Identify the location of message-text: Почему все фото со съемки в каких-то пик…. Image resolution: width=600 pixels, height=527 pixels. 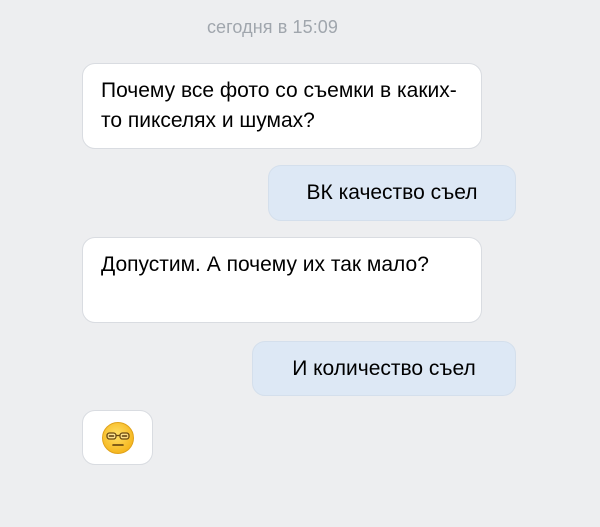
(279, 105).